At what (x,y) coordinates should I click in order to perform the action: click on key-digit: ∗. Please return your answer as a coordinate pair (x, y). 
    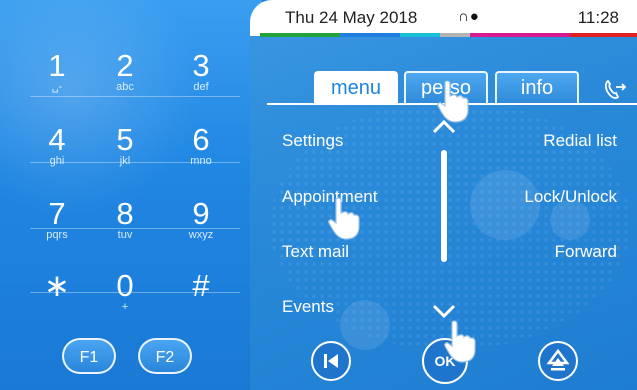
    Looking at the image, I should click on (57, 285).